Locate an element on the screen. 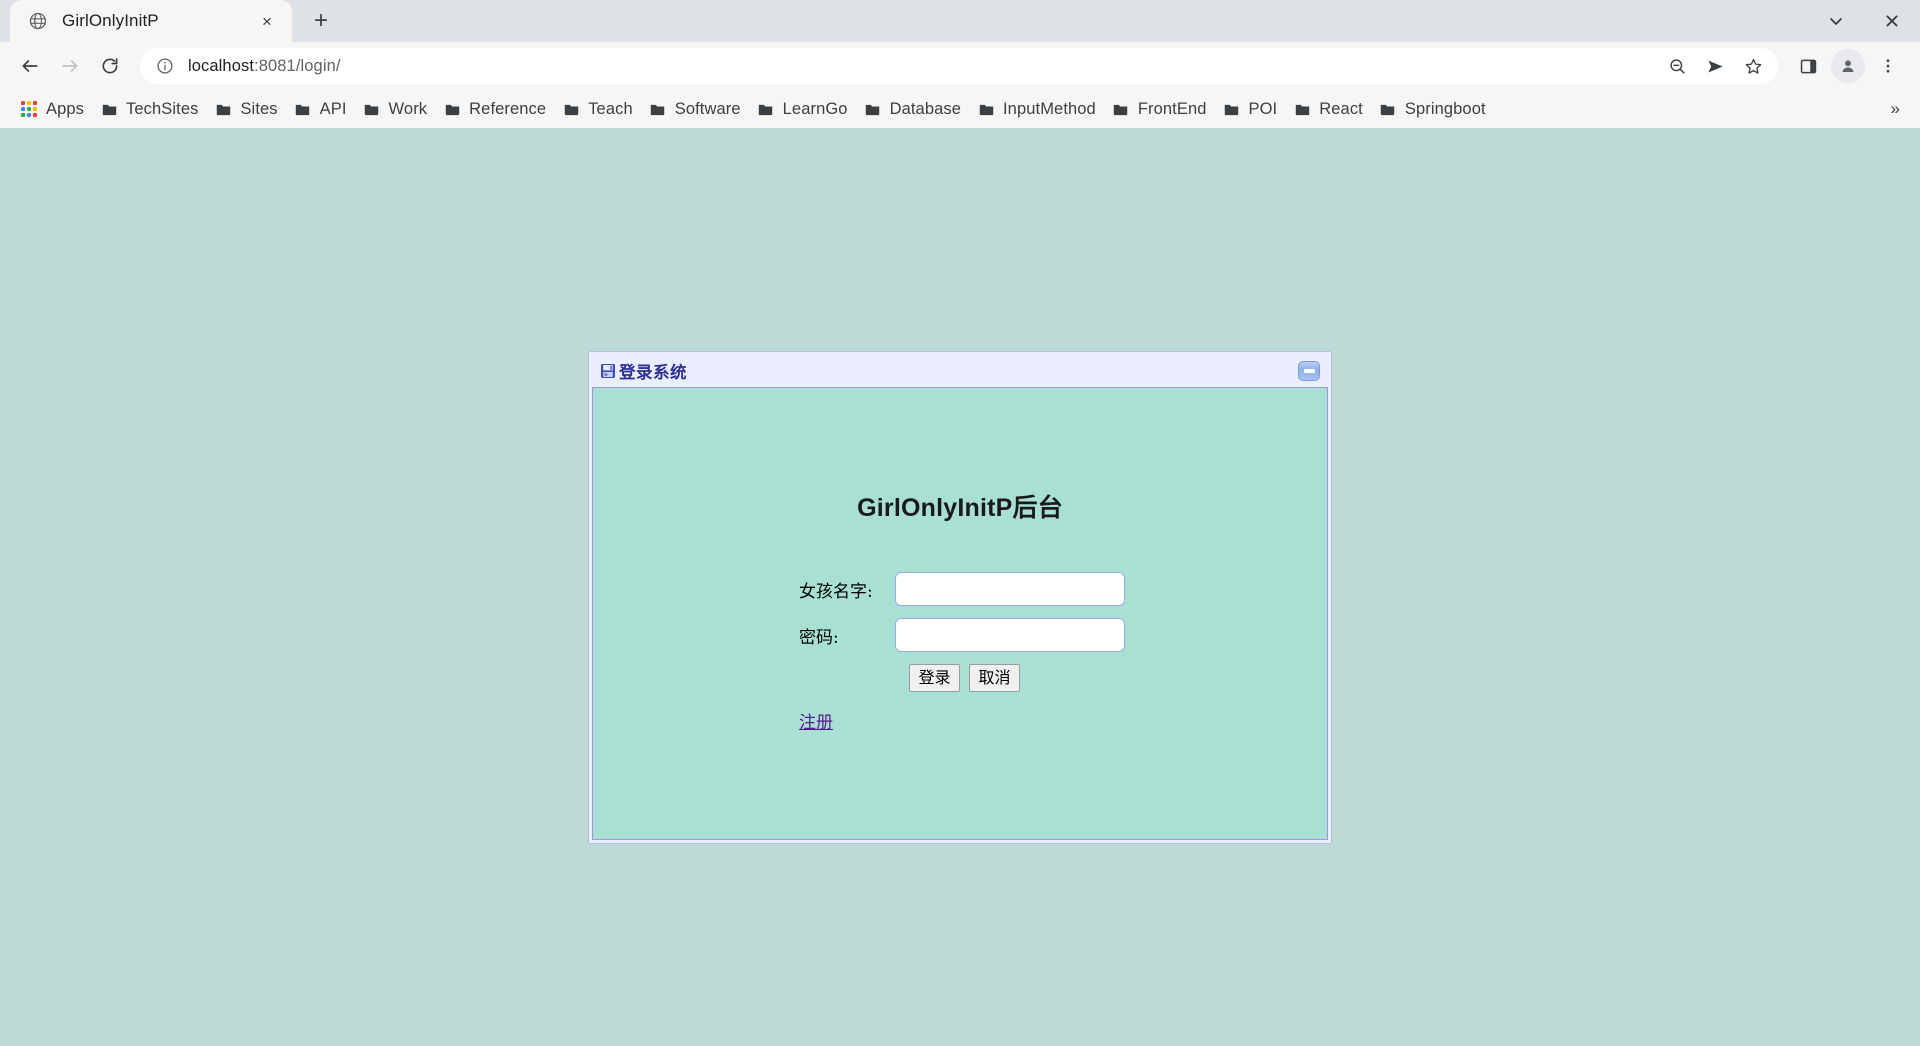  bookmark-star-icon is located at coordinates (1753, 66).